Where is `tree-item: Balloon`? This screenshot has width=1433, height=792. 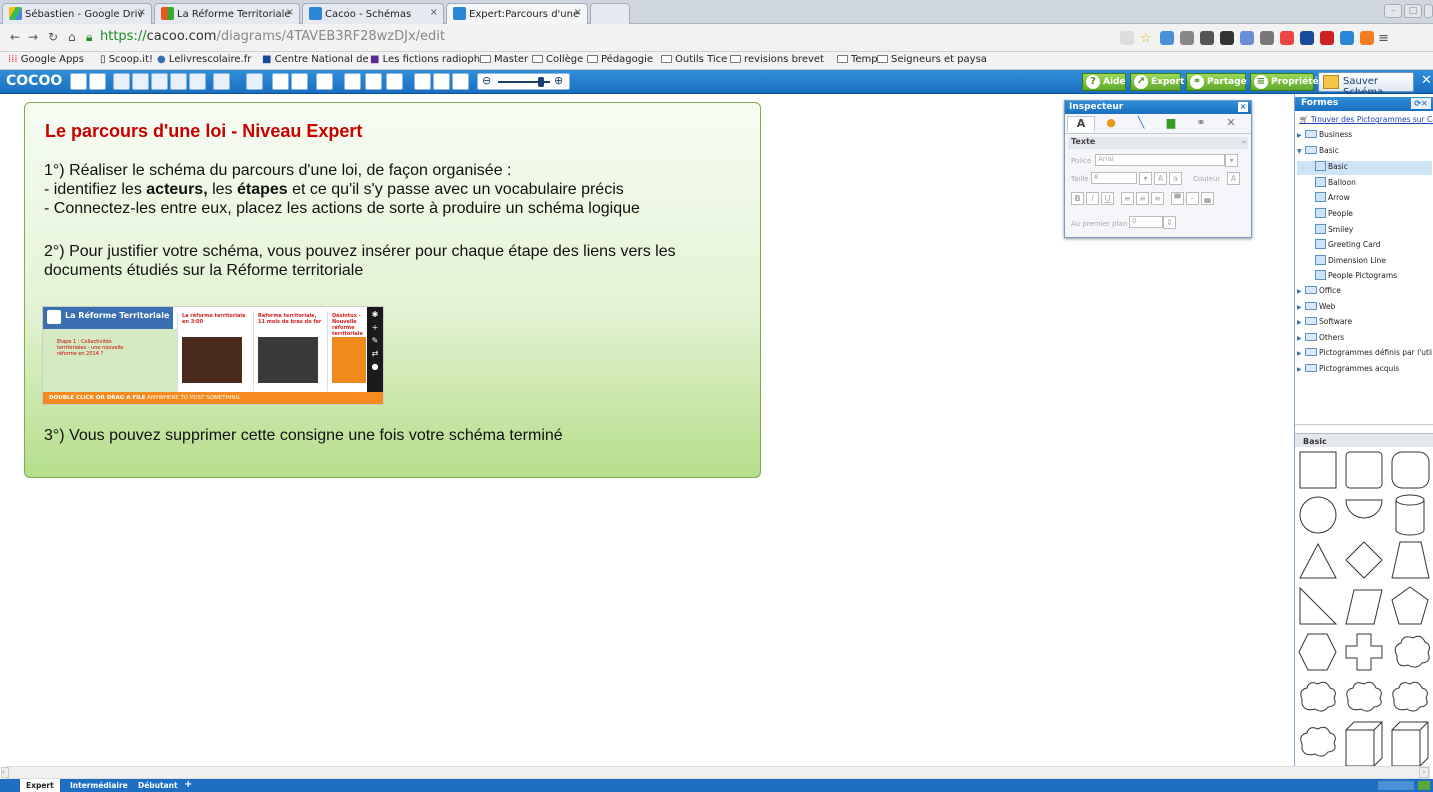
tree-item: Balloon is located at coordinates (1364, 183).